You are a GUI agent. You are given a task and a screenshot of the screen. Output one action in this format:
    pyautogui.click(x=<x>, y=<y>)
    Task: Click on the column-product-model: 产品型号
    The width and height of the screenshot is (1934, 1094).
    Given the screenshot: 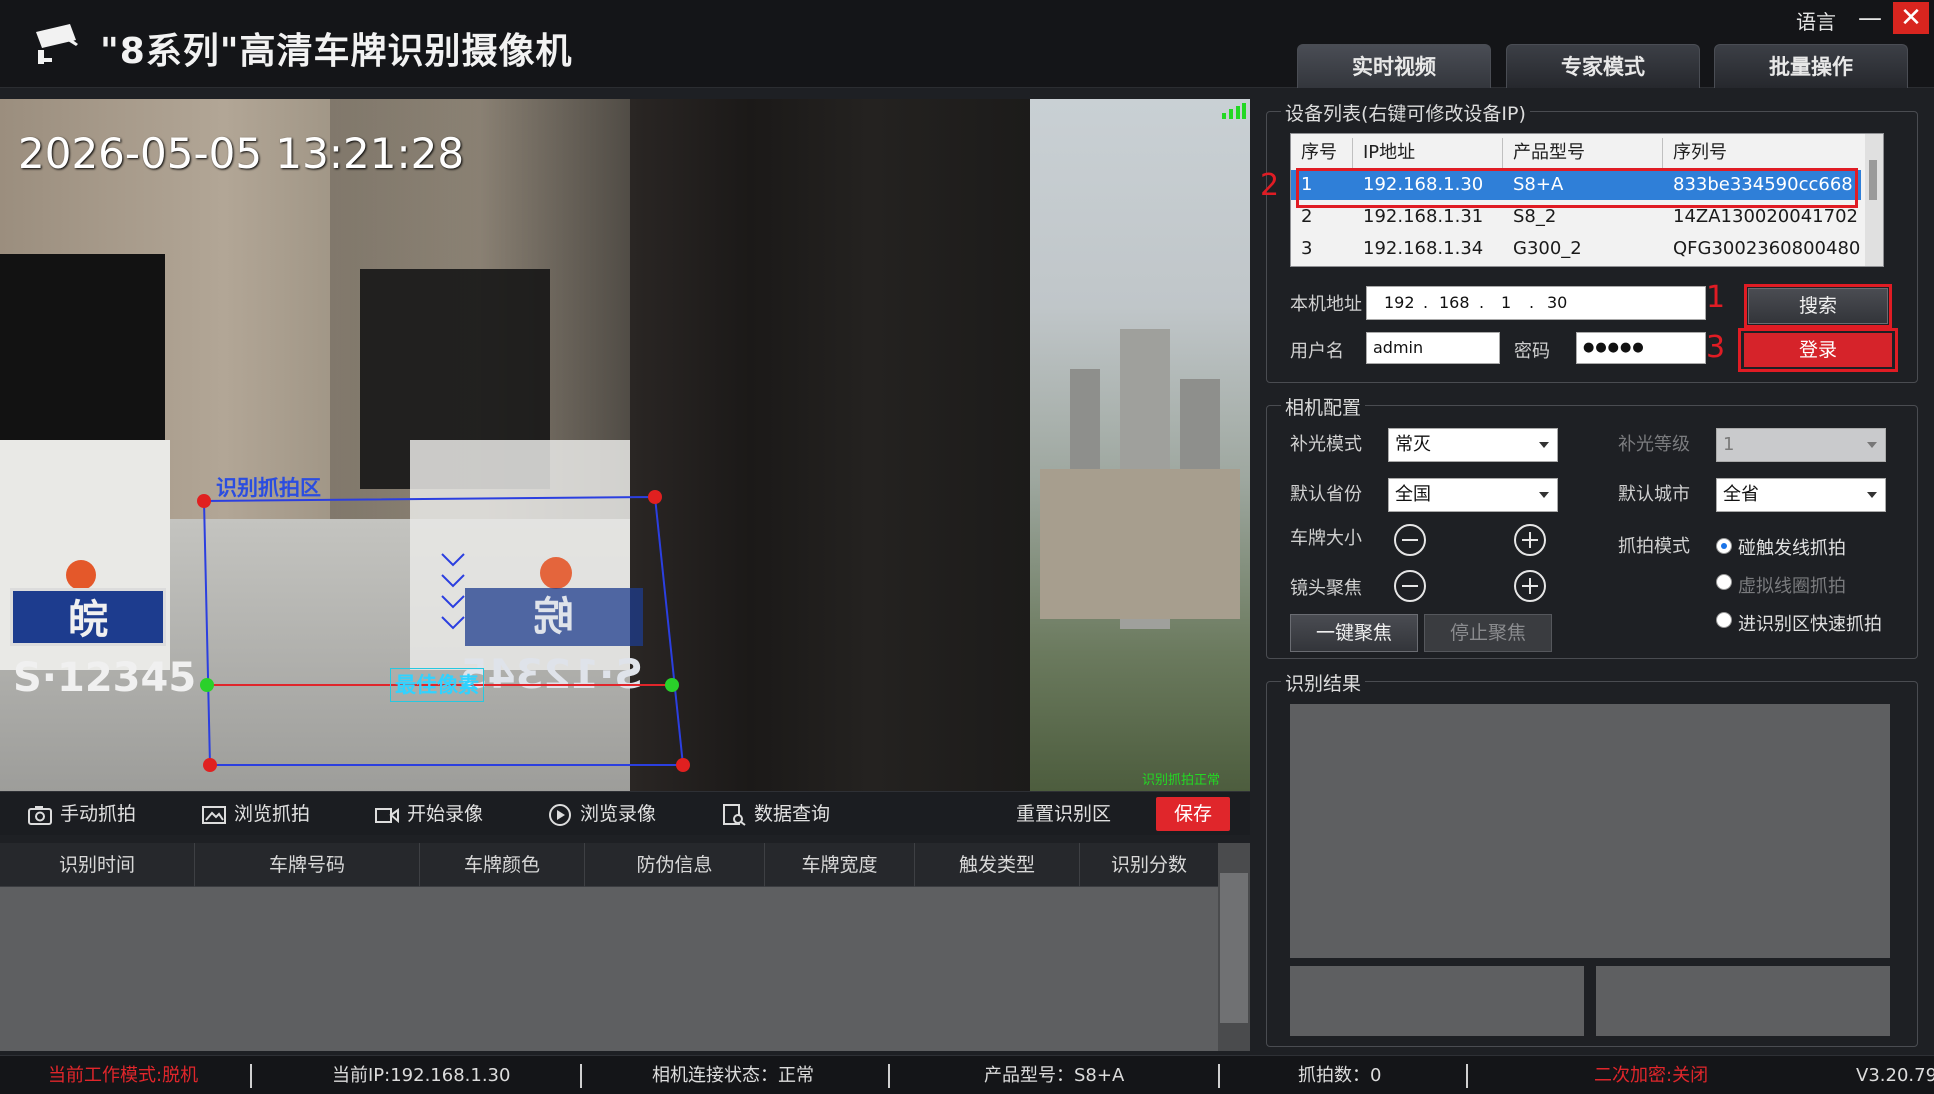 What is the action you would take?
    pyautogui.click(x=1583, y=153)
    